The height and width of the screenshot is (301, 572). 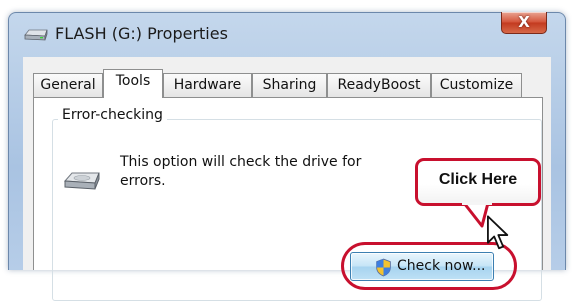 What do you see at coordinates (287, 33) in the screenshot?
I see `title-bar: FLASH (G:) Properties X` at bounding box center [287, 33].